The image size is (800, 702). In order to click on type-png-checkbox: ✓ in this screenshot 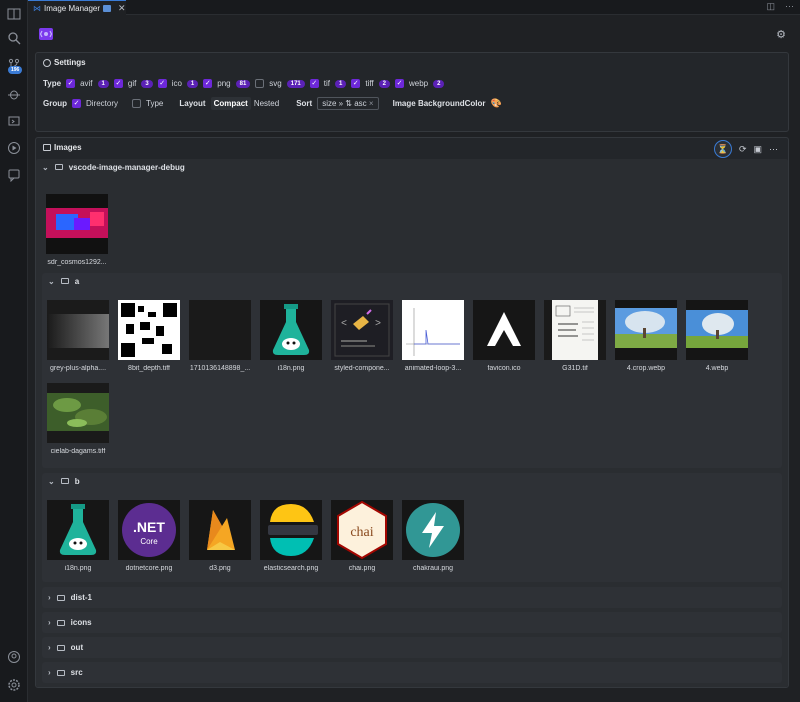, I will do `click(208, 83)`.